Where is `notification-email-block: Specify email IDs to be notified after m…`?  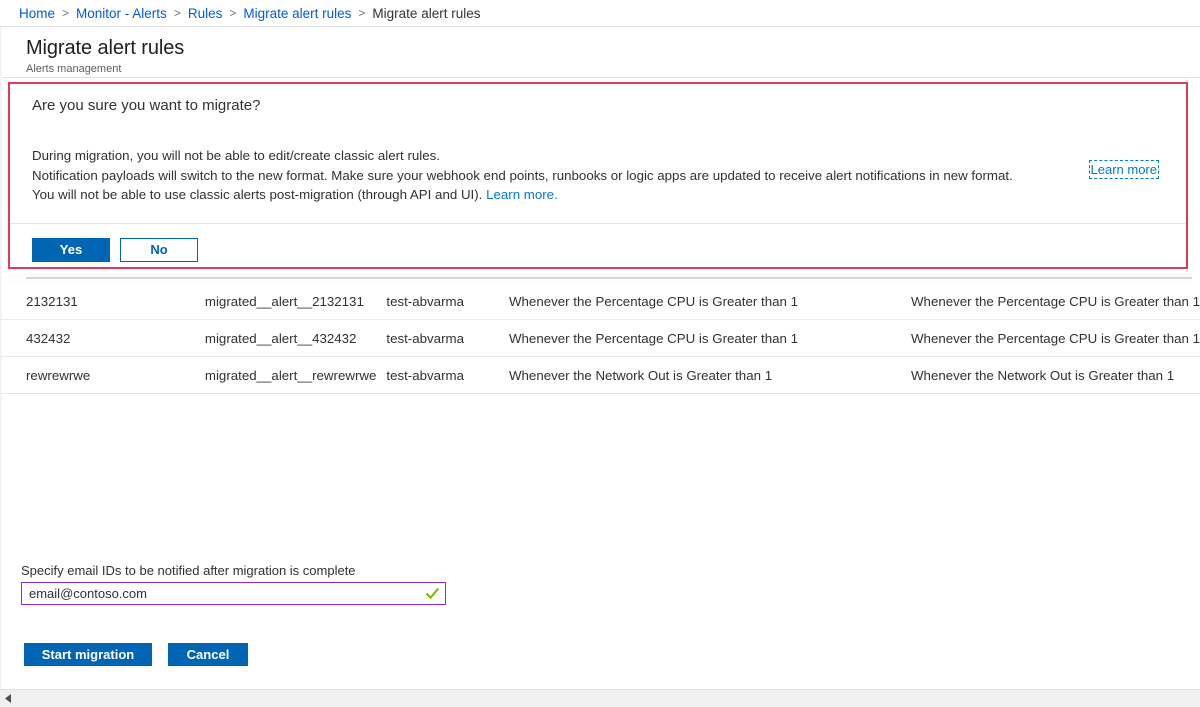 notification-email-block: Specify email IDs to be notified after m… is located at coordinates (233, 583).